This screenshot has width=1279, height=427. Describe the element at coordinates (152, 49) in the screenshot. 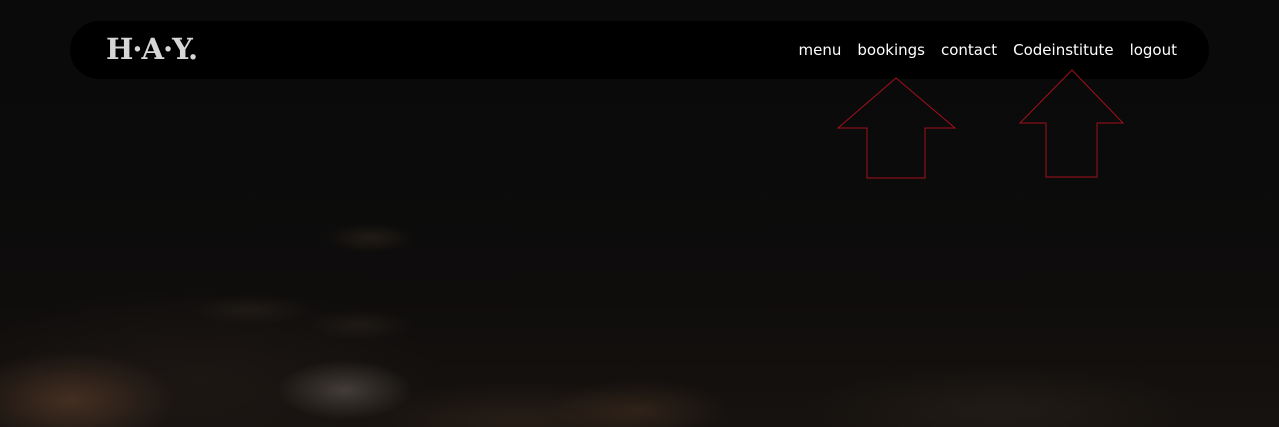

I see `brand-logo: H·A·Y.` at that location.